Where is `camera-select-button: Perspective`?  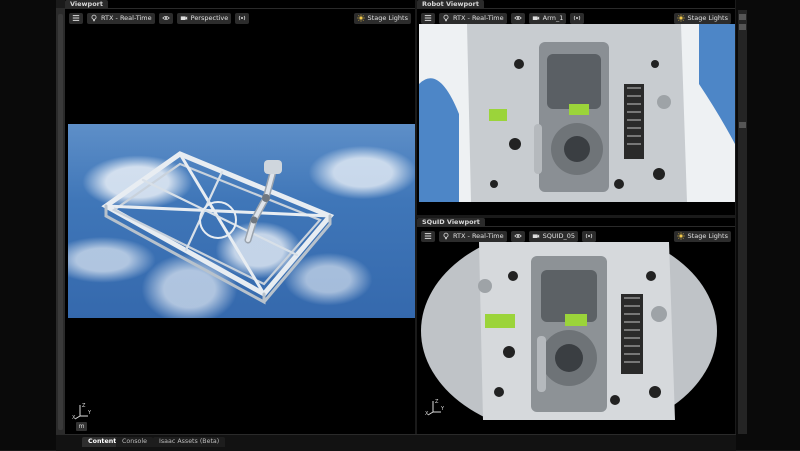
camera-select-button: Perspective is located at coordinates (204, 18).